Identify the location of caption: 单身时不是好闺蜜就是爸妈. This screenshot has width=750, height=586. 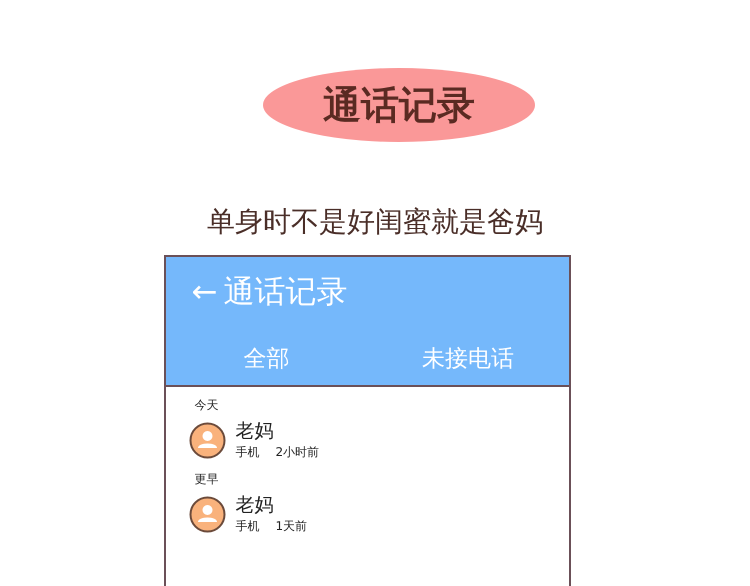
(375, 222).